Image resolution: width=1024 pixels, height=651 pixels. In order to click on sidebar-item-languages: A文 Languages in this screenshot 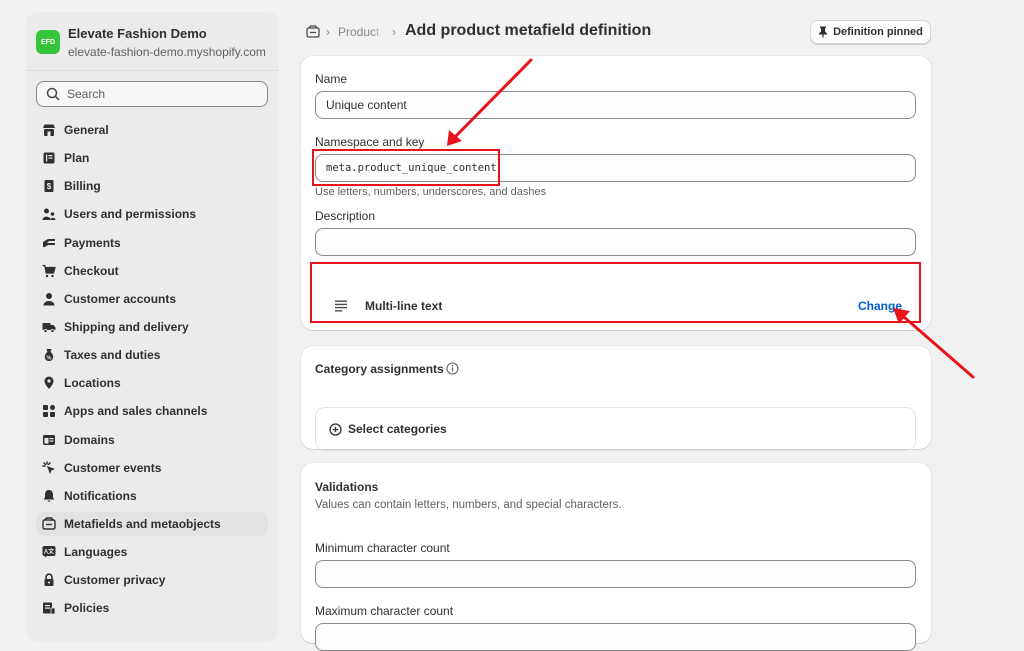, I will do `click(152, 552)`.